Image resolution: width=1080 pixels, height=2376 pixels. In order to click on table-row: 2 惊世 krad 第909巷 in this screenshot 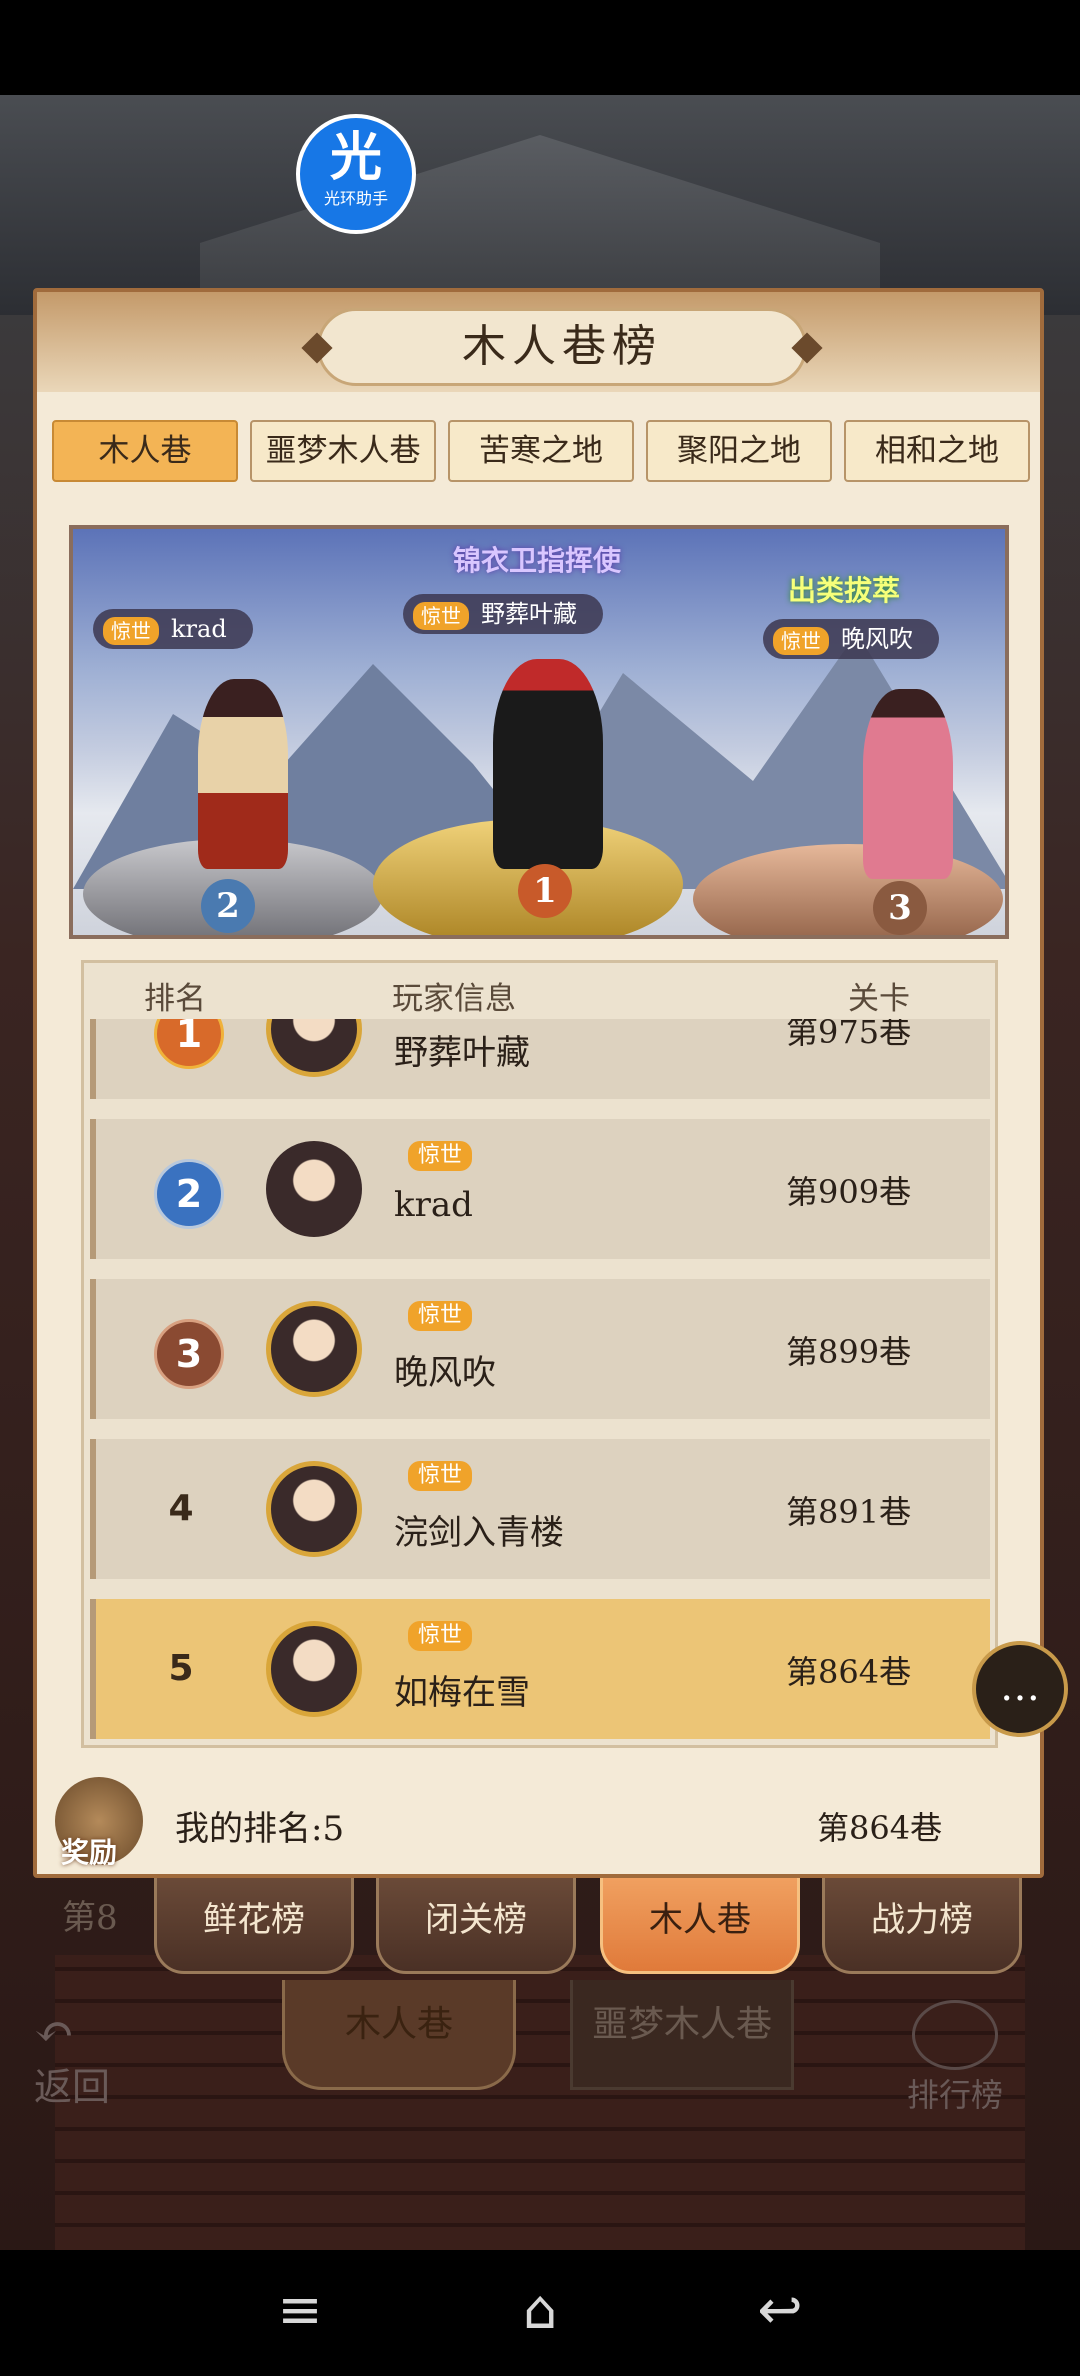, I will do `click(540, 1189)`.